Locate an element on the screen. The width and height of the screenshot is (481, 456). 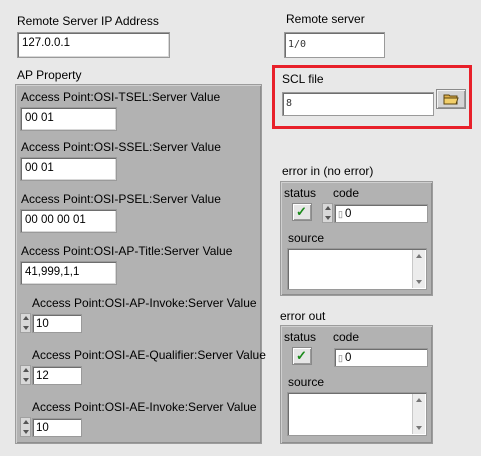
error-out-source-scrollbar is located at coordinates (418, 414).